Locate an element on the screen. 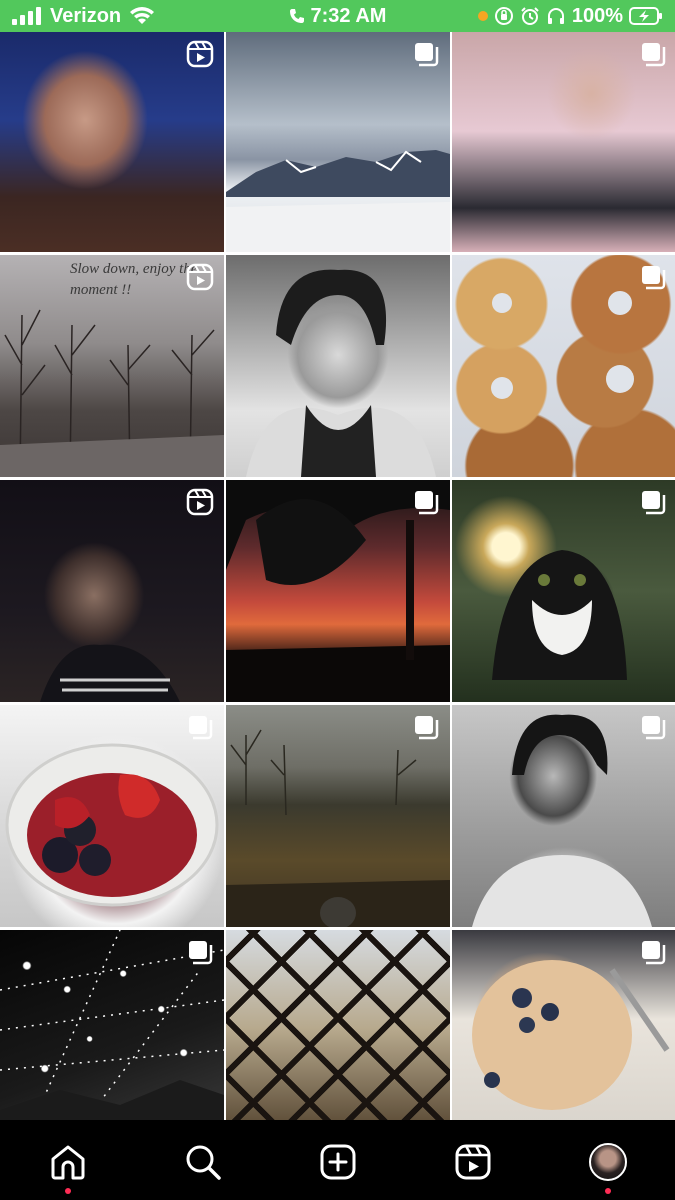 The width and height of the screenshot is (675, 1200). status-bar: Verizon 7:32 AM 100% is located at coordinates (337, 16).